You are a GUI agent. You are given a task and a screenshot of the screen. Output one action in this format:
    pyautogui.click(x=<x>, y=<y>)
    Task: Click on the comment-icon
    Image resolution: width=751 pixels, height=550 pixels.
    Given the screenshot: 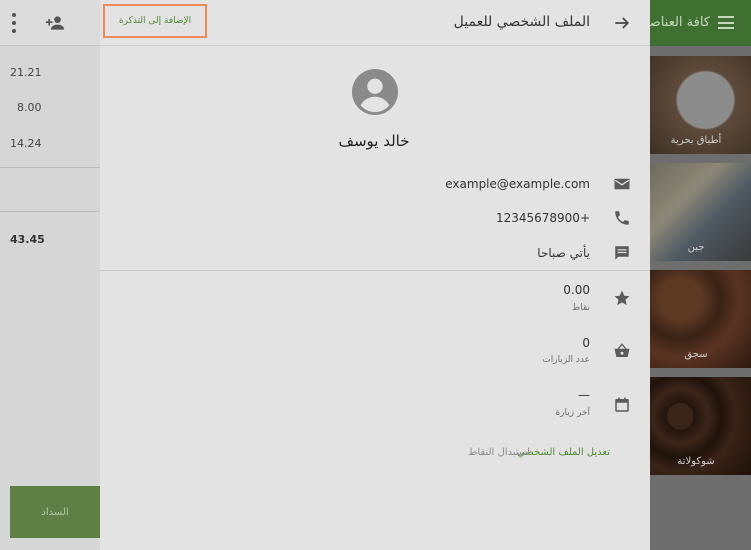 What is the action you would take?
    pyautogui.click(x=622, y=253)
    